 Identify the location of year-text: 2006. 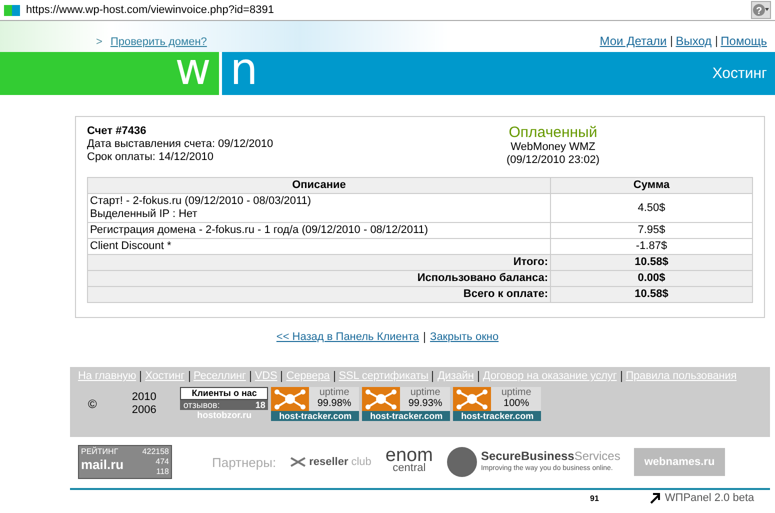
(144, 410).